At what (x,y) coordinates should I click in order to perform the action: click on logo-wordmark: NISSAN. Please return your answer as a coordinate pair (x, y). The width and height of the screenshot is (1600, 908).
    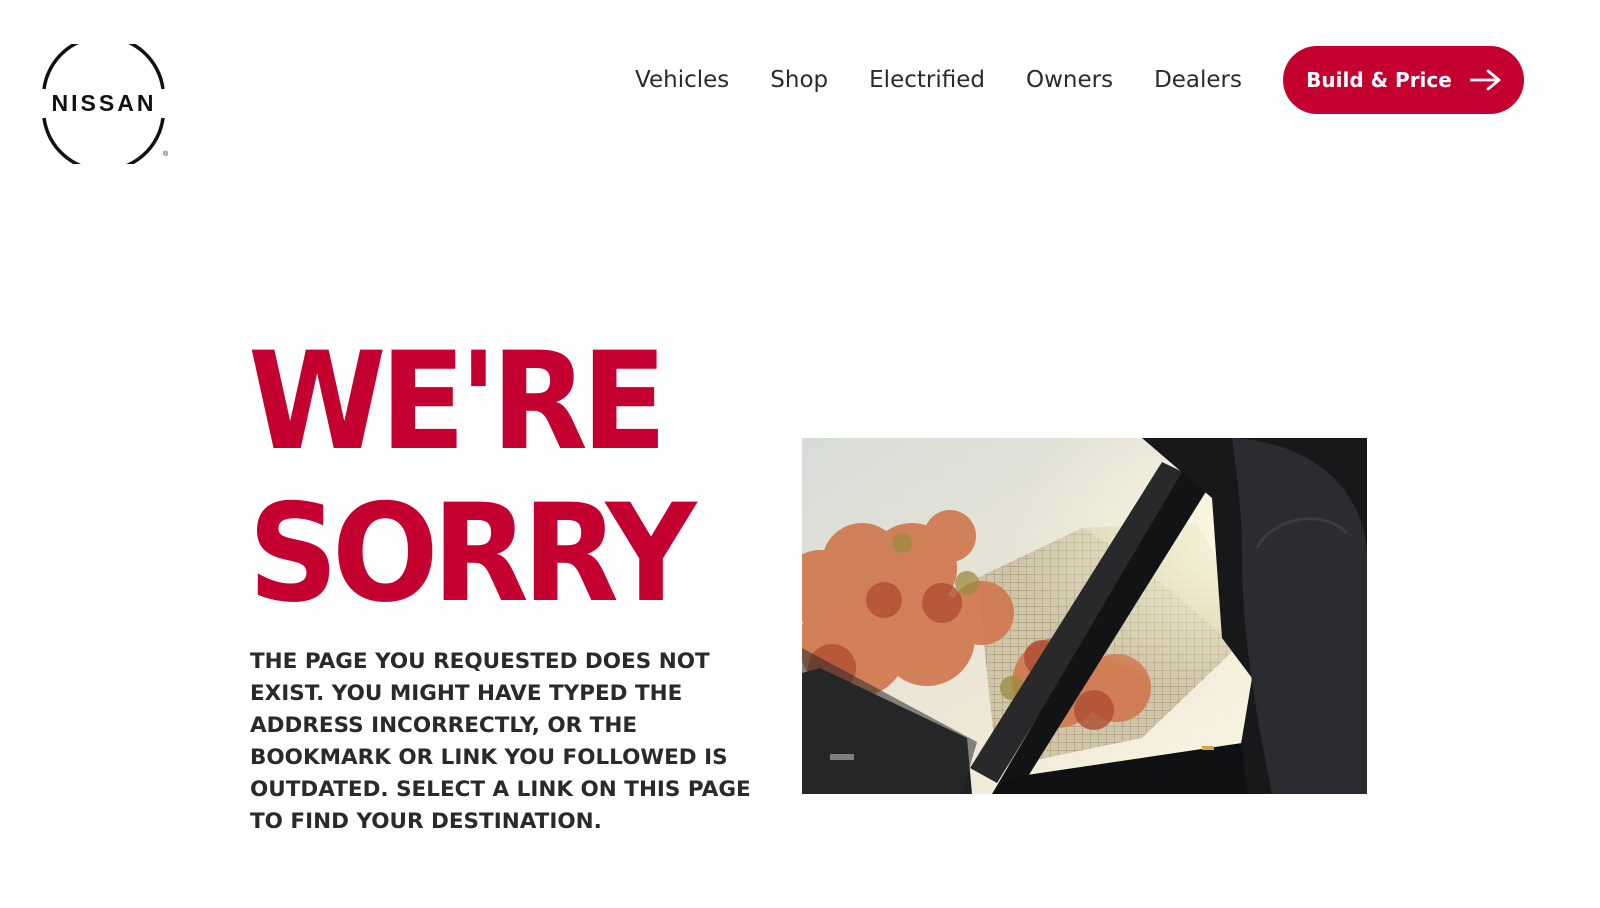
    Looking at the image, I should click on (104, 103).